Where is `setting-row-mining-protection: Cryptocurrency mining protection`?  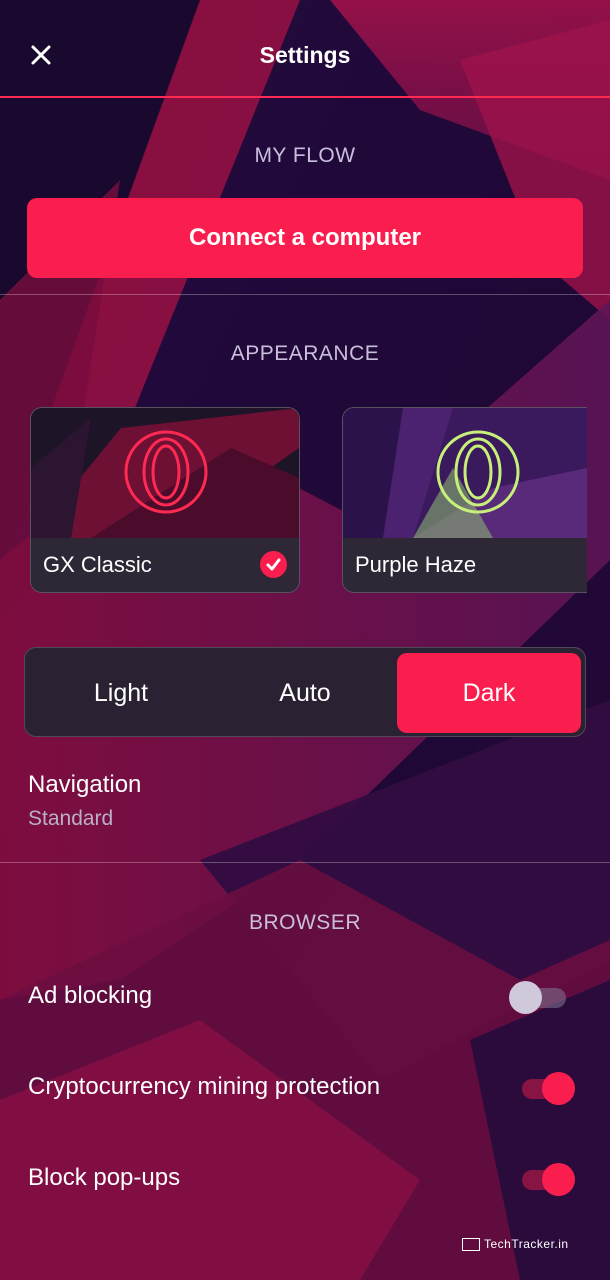
setting-row-mining-protection: Cryptocurrency mining protection is located at coordinates (305, 1089).